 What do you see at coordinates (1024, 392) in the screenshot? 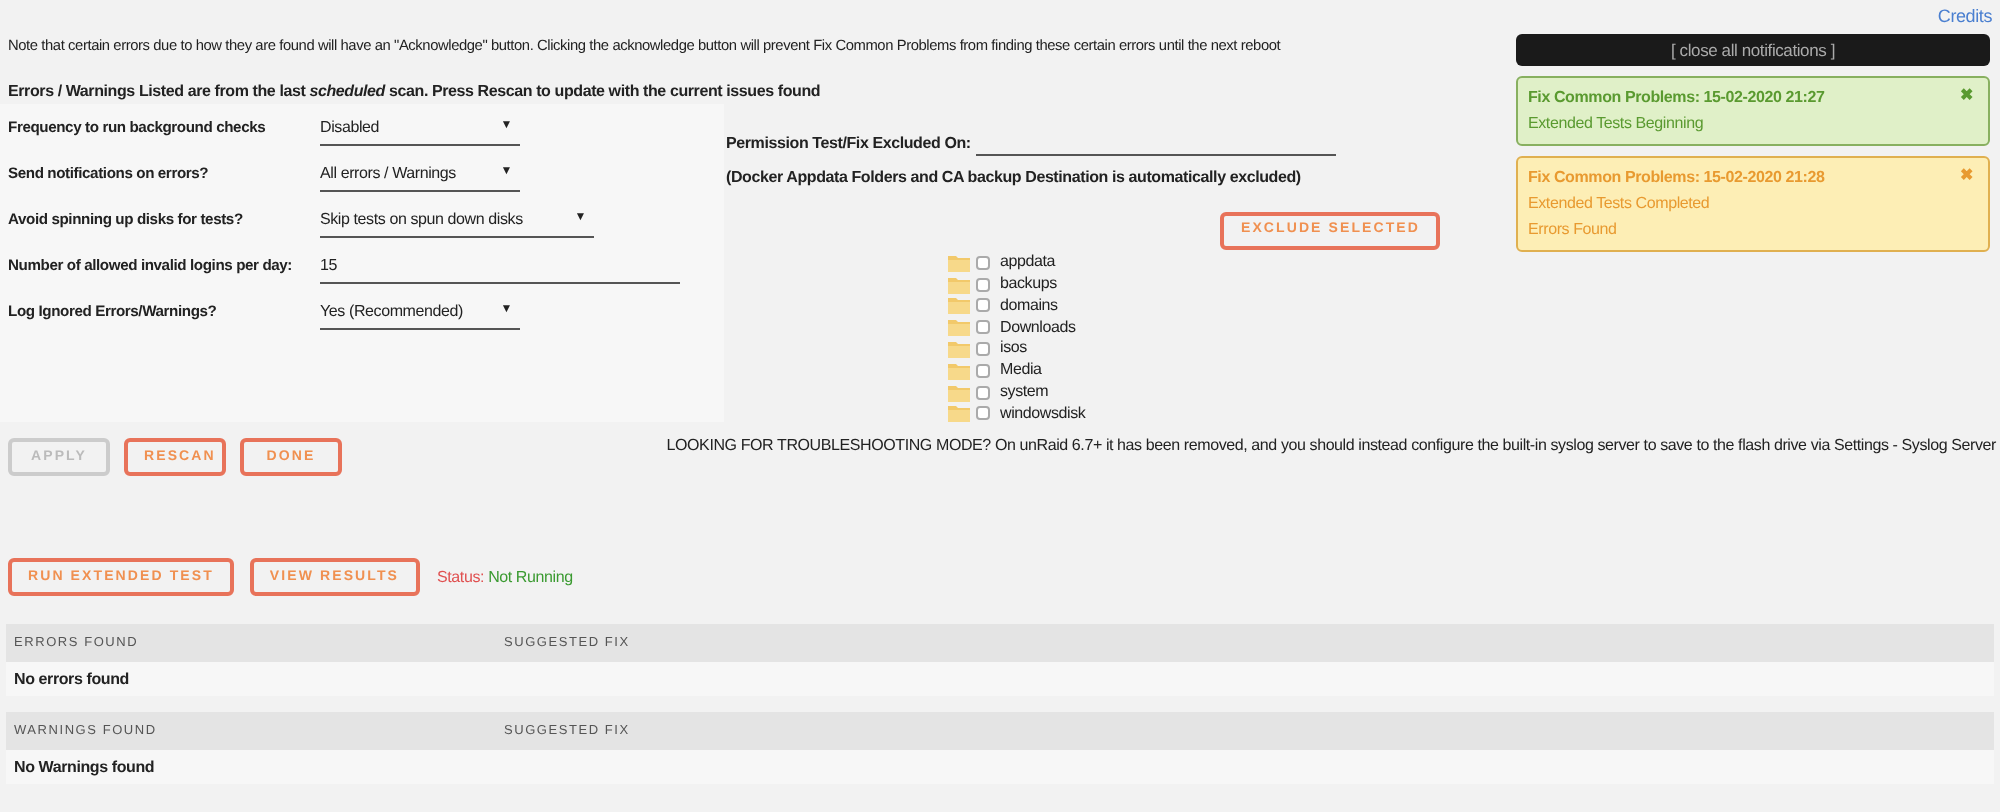
I see `folder-name: system` at bounding box center [1024, 392].